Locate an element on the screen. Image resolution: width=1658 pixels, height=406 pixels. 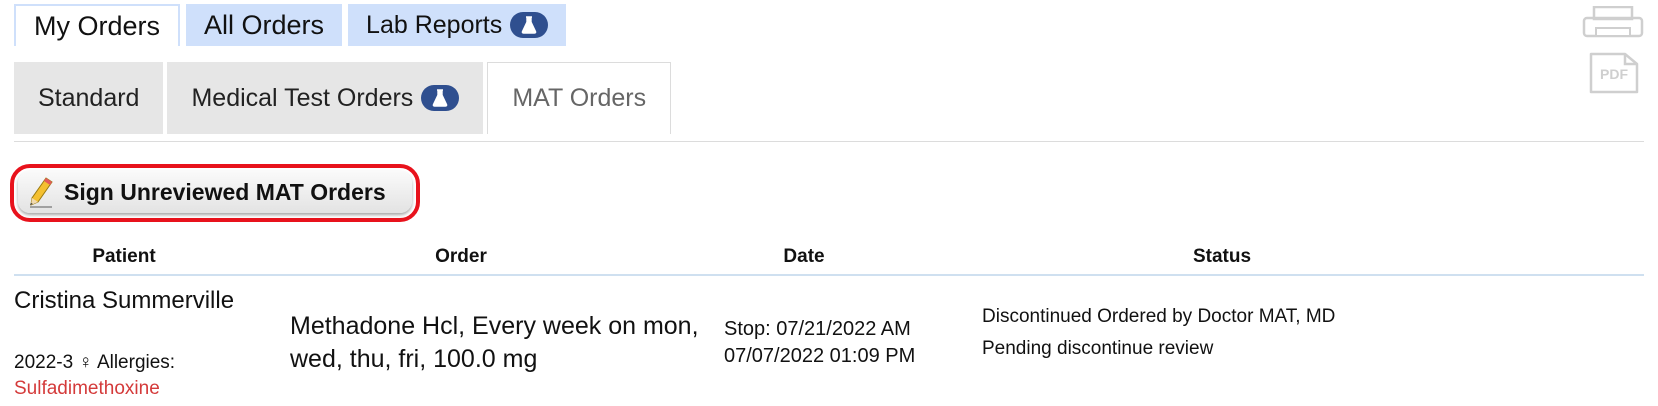
order-type-tabs: Standard Medical Test Orders MAT Orders is located at coordinates (343, 98).